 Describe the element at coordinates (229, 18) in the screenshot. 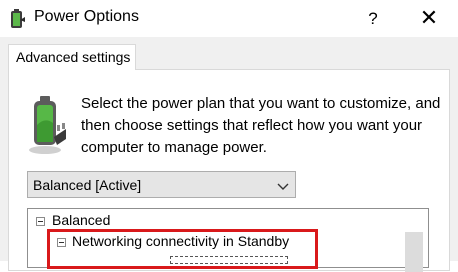

I see `title-bar: Power Options ? ✕` at that location.